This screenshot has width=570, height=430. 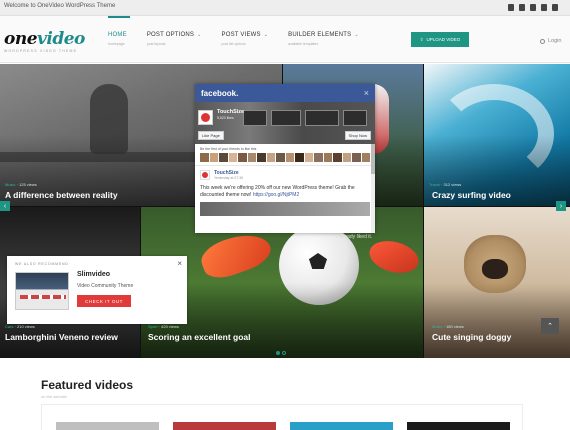 I want to click on chevron-up-icon: ⌃, so click(x=550, y=326).